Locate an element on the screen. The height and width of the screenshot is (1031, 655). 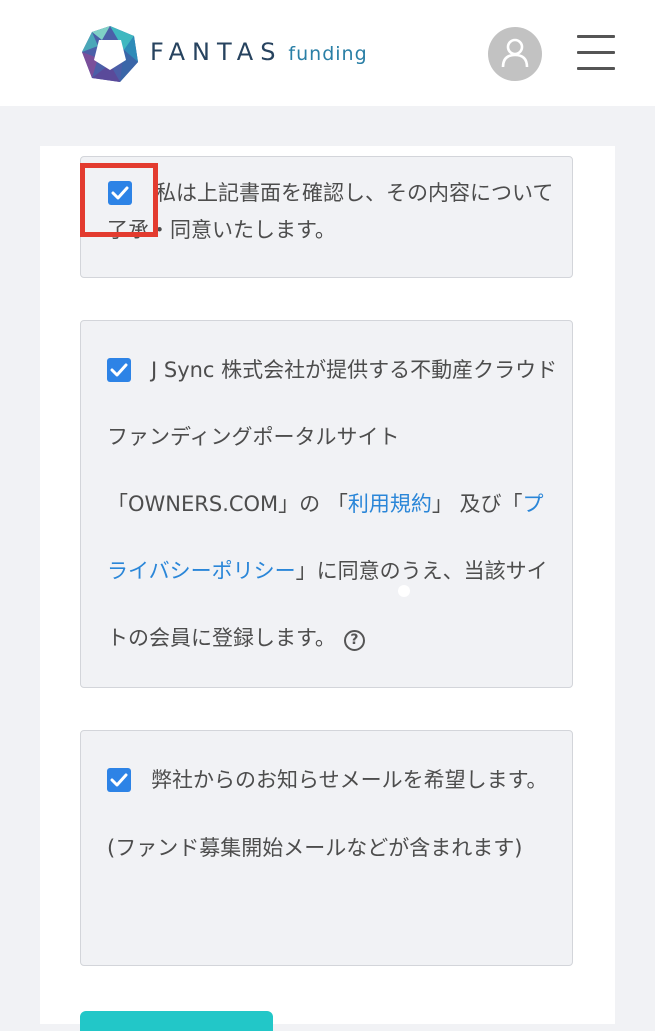
submit-button is located at coordinates (176, 1021).